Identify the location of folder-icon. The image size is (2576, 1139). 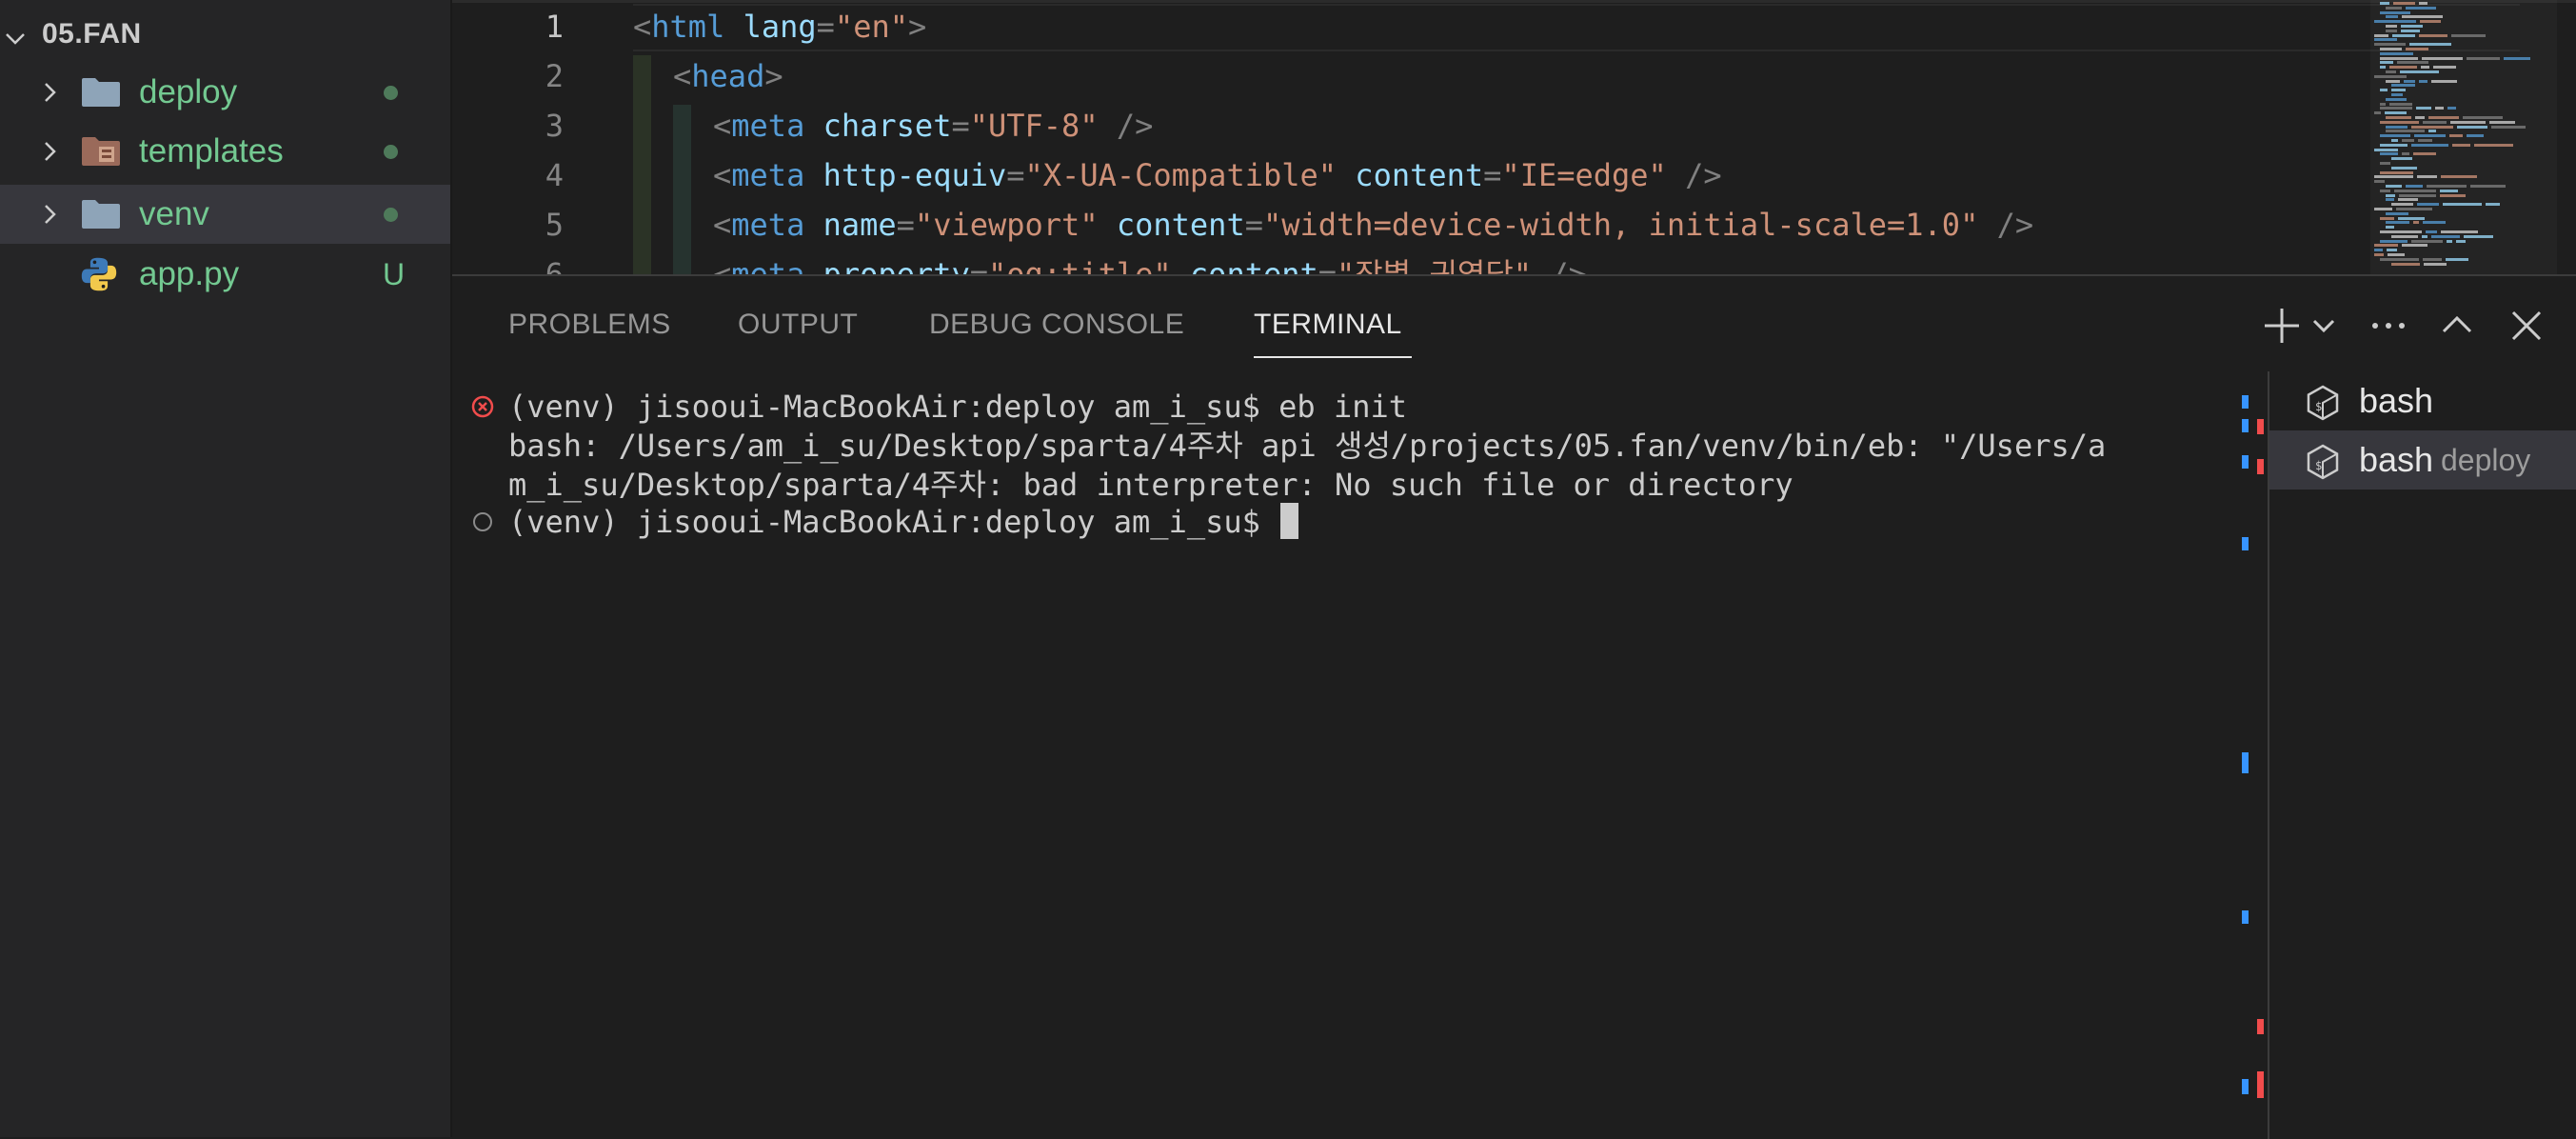
(101, 214).